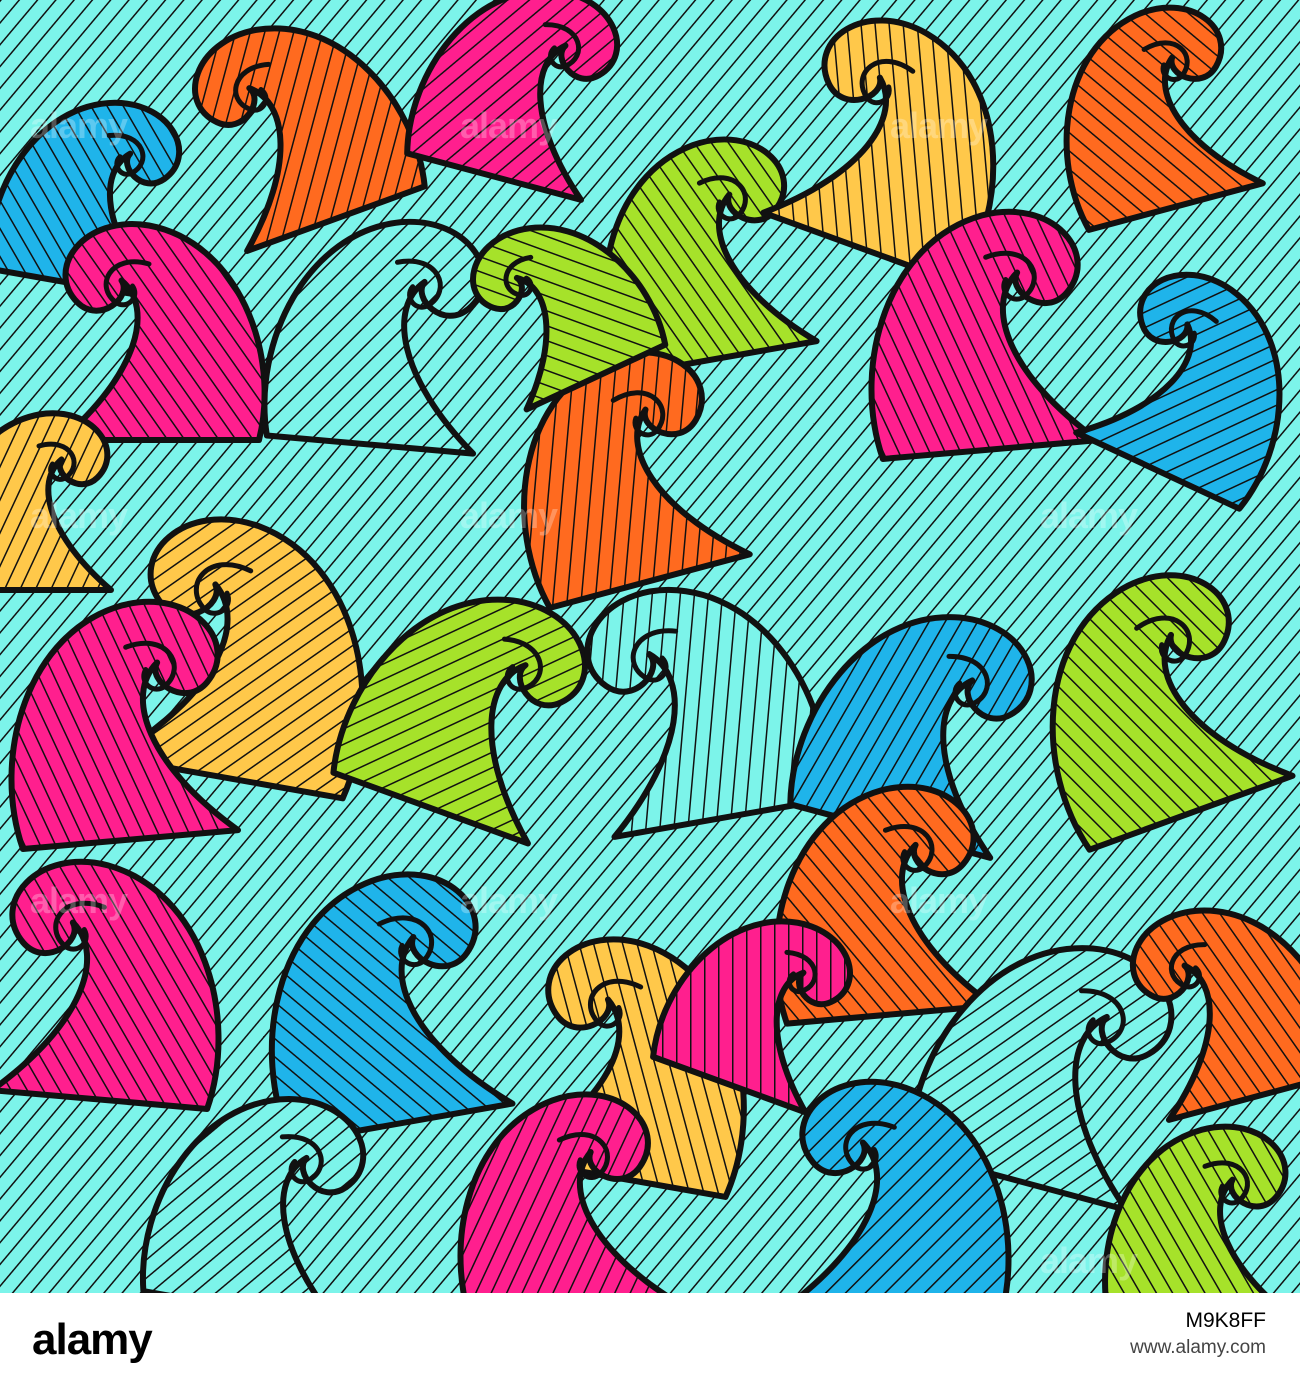 The width and height of the screenshot is (1300, 1390). Describe the element at coordinates (1225, 1320) in the screenshot. I see `image-id: M9K8FF` at that location.